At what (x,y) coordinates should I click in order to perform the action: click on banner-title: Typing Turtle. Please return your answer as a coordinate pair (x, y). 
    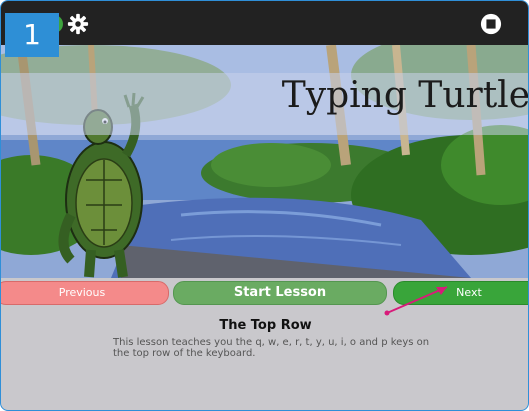
    Looking at the image, I should click on (405, 95).